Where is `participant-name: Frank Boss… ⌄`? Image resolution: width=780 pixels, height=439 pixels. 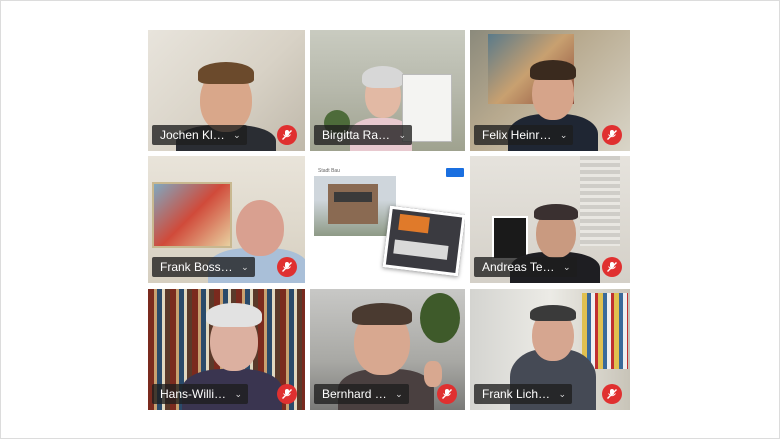 participant-name: Frank Boss… ⌄ is located at coordinates (203, 267).